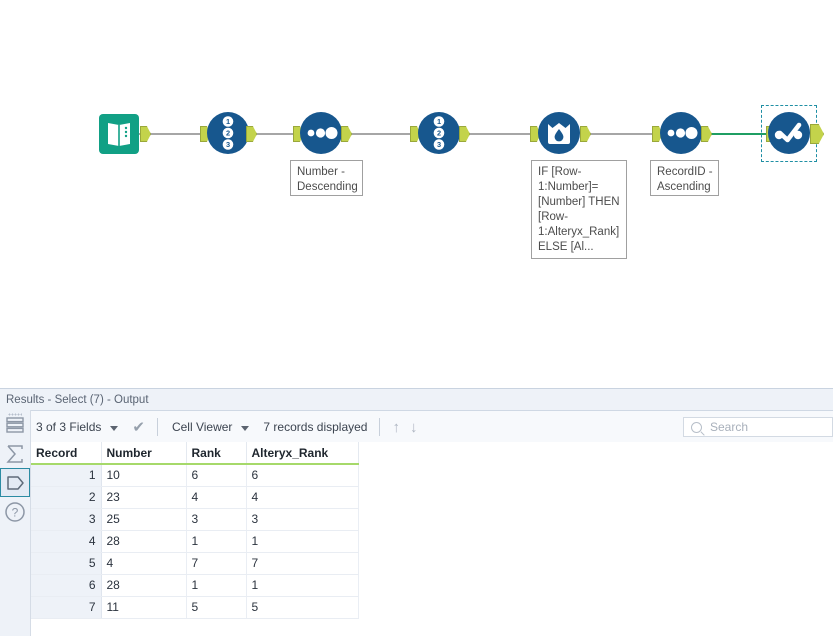  What do you see at coordinates (302, 453) in the screenshot?
I see `column-header-alteryx-rank: Alteryx_Rank` at bounding box center [302, 453].